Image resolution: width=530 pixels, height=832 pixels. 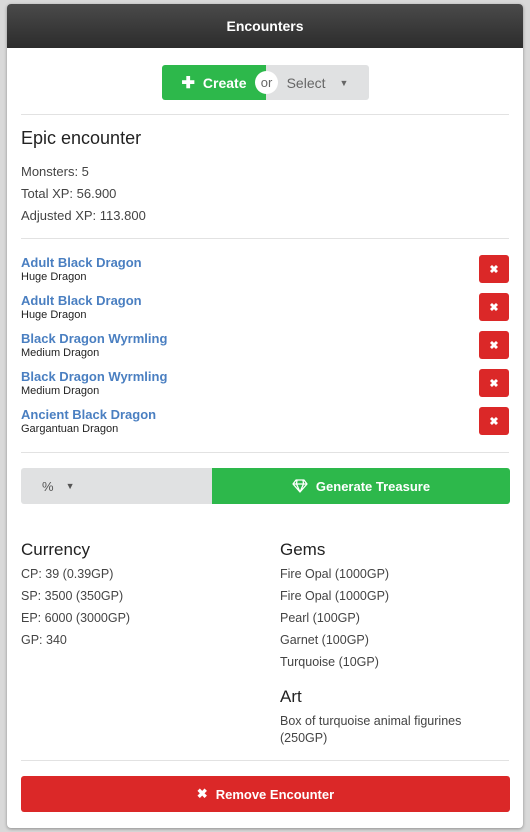 What do you see at coordinates (88, 414) in the screenshot?
I see `monster-name-link: Ancient Black Dragon` at bounding box center [88, 414].